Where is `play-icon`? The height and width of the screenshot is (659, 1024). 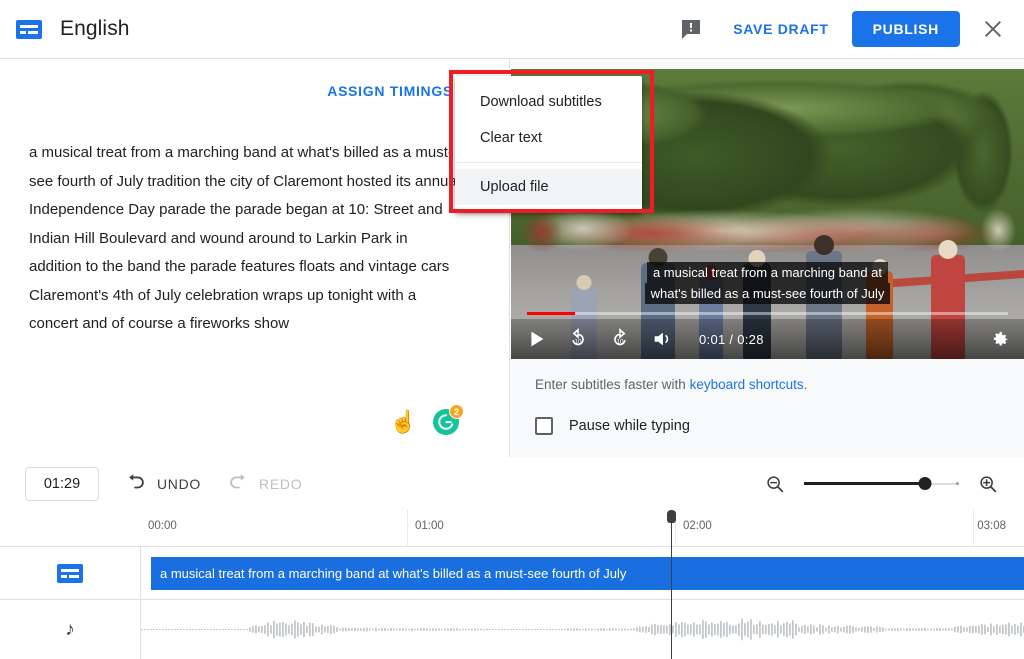 play-icon is located at coordinates (536, 339).